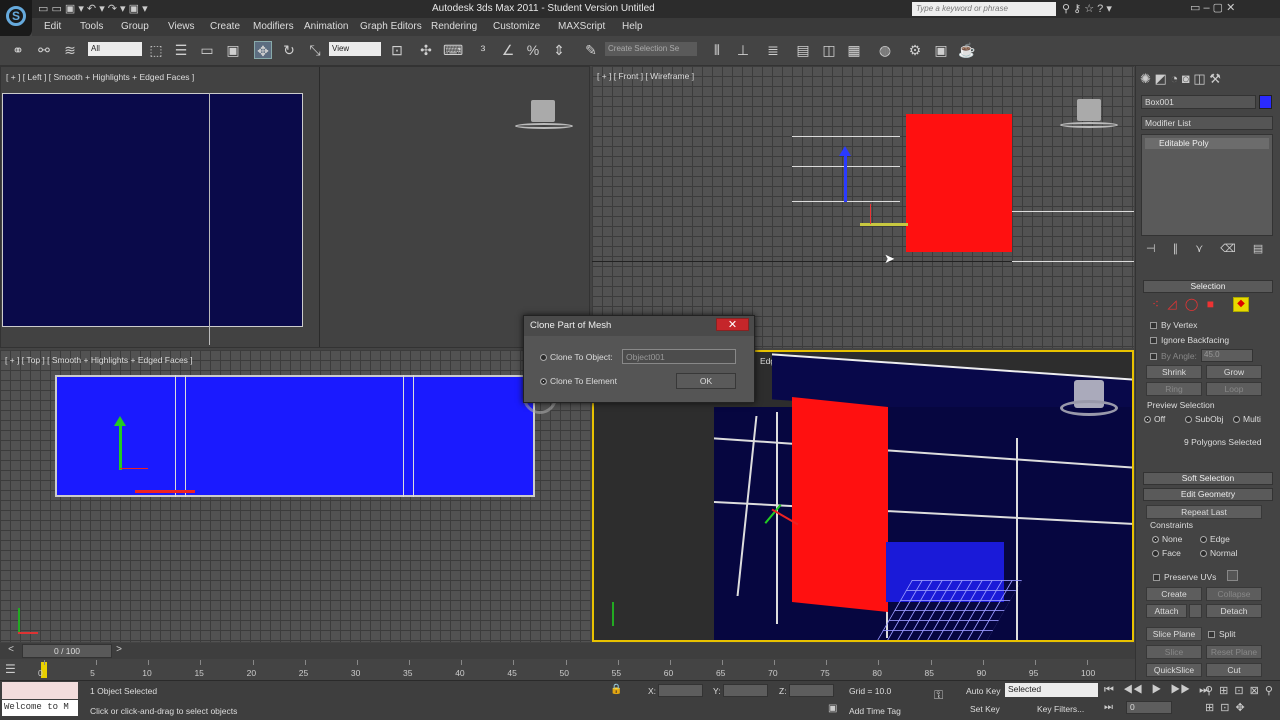 This screenshot has height=720, width=1280. I want to click on viewport-front-label: [ + ] [ Front ] [ Wireframe ], so click(645, 76).